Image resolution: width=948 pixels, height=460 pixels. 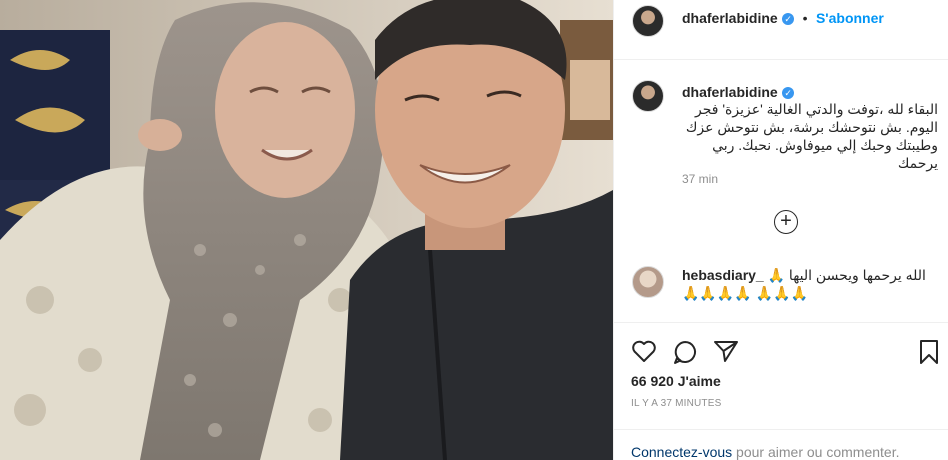 I want to click on comment-footer: Connectez-vous pour aimer ou commenter., so click(x=781, y=444).